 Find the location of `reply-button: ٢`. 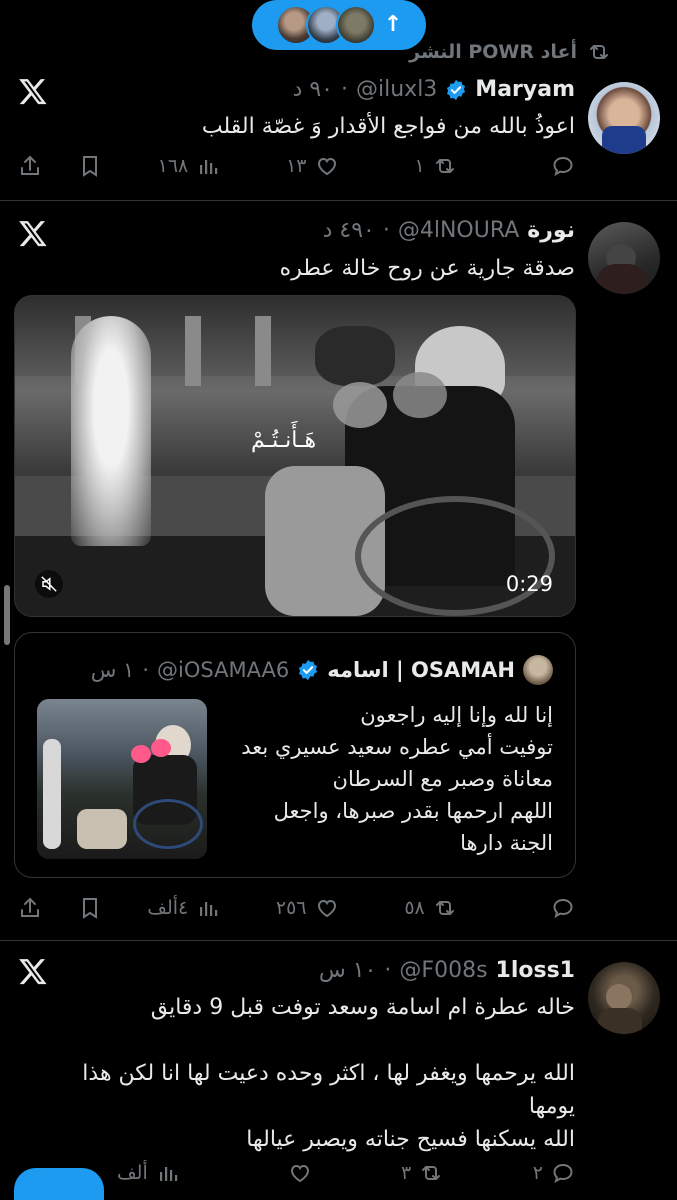

reply-button: ٢ is located at coordinates (535, 1173).